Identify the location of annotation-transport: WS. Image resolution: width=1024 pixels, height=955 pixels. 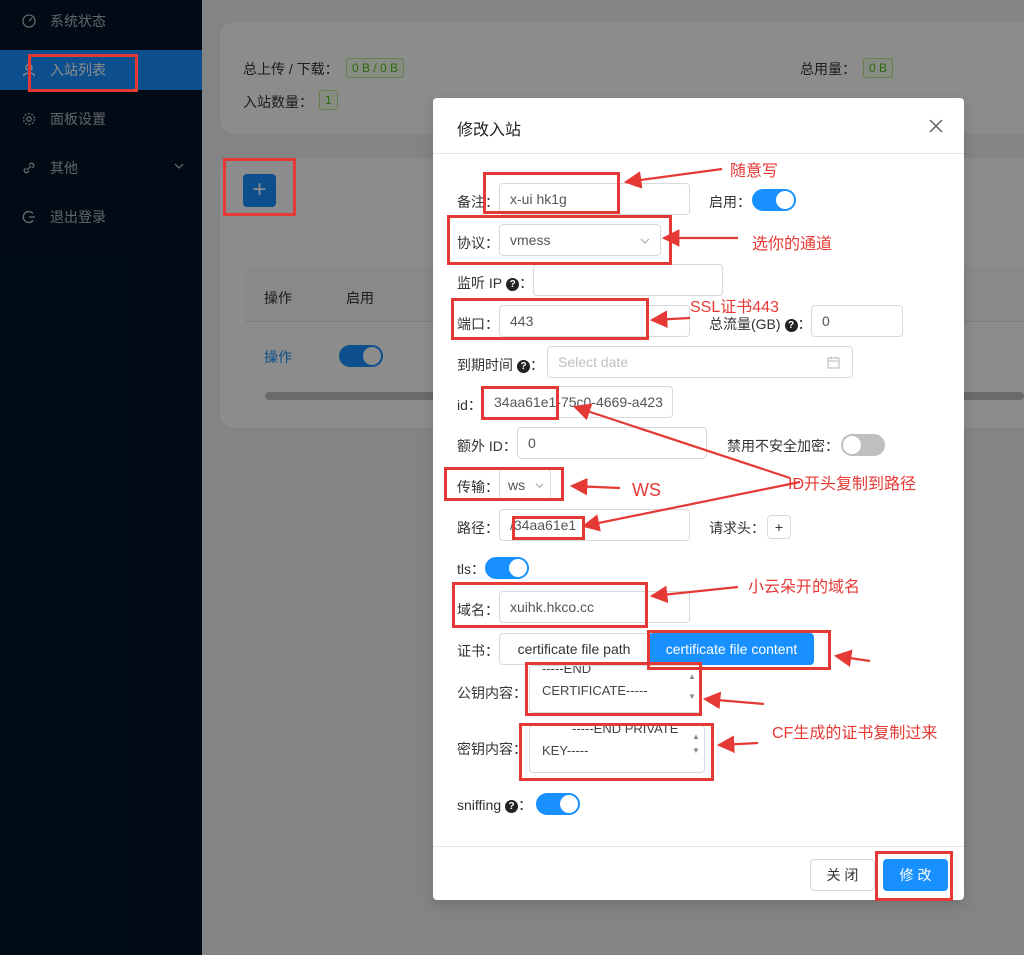
(646, 490).